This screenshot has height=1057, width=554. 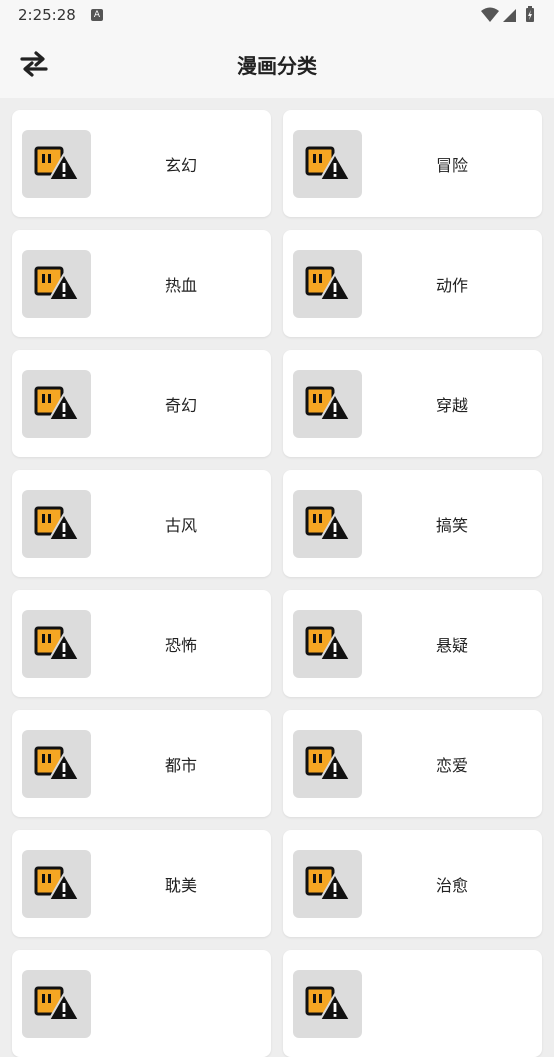 I want to click on status-icons, so click(x=509, y=15).